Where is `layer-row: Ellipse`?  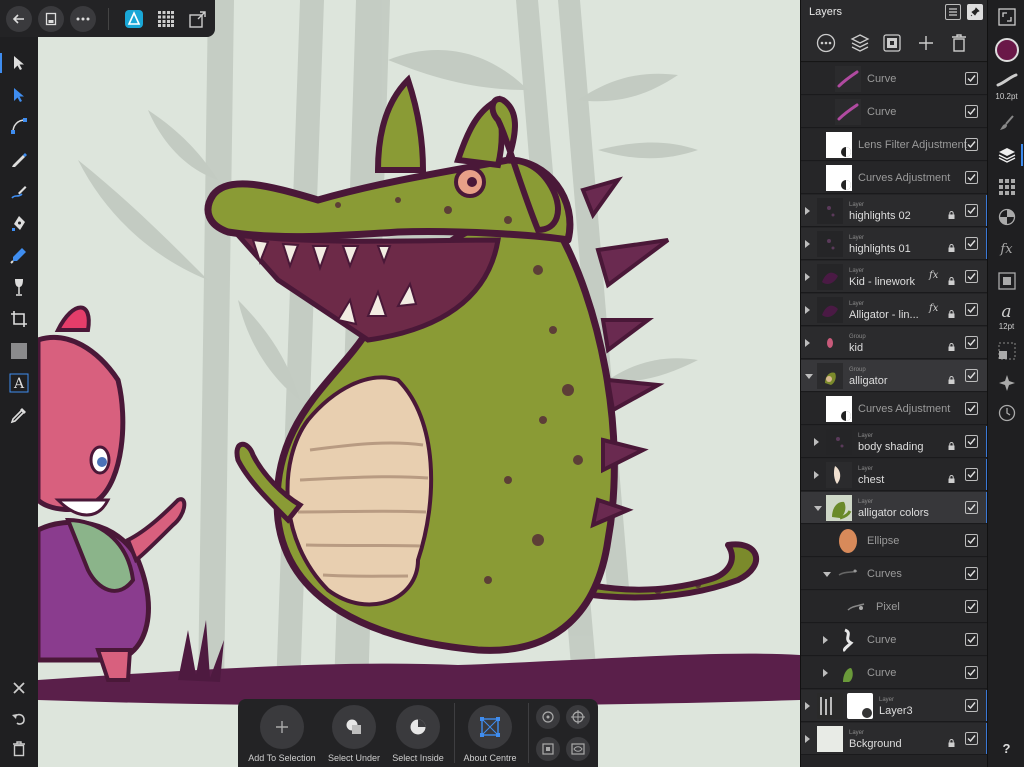 layer-row: Ellipse is located at coordinates (894, 541).